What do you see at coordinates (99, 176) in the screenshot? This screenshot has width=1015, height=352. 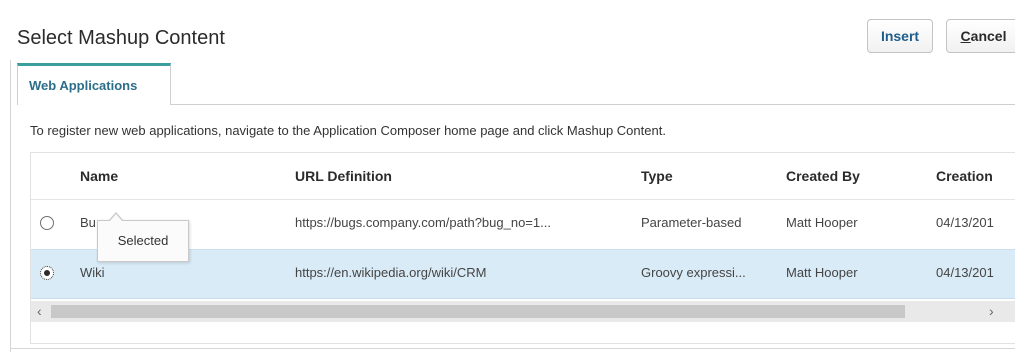 I see `column-header-name: Name` at bounding box center [99, 176].